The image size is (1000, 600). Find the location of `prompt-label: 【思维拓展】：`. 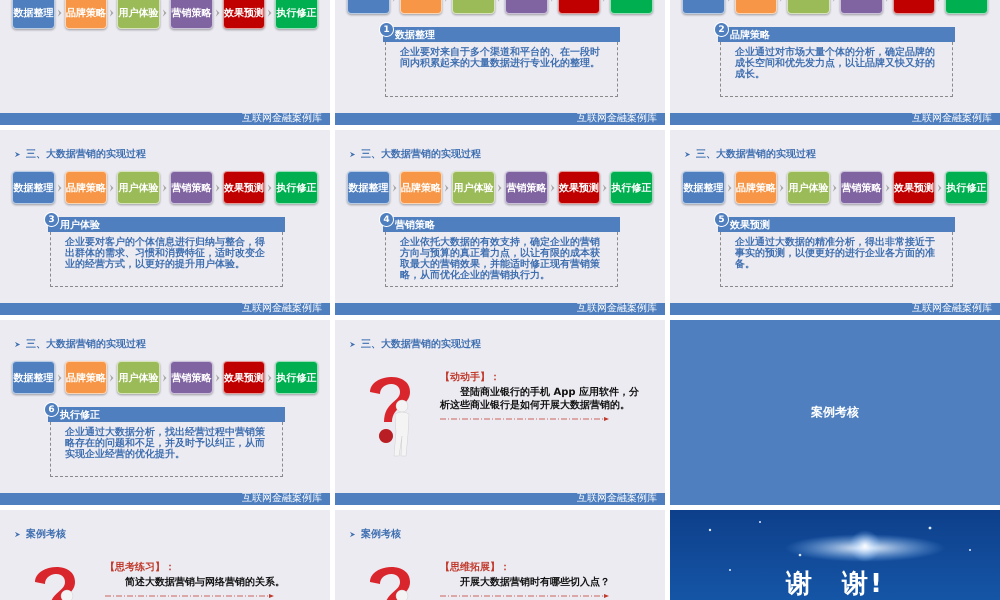

prompt-label: 【思维拓展】： is located at coordinates (475, 567).